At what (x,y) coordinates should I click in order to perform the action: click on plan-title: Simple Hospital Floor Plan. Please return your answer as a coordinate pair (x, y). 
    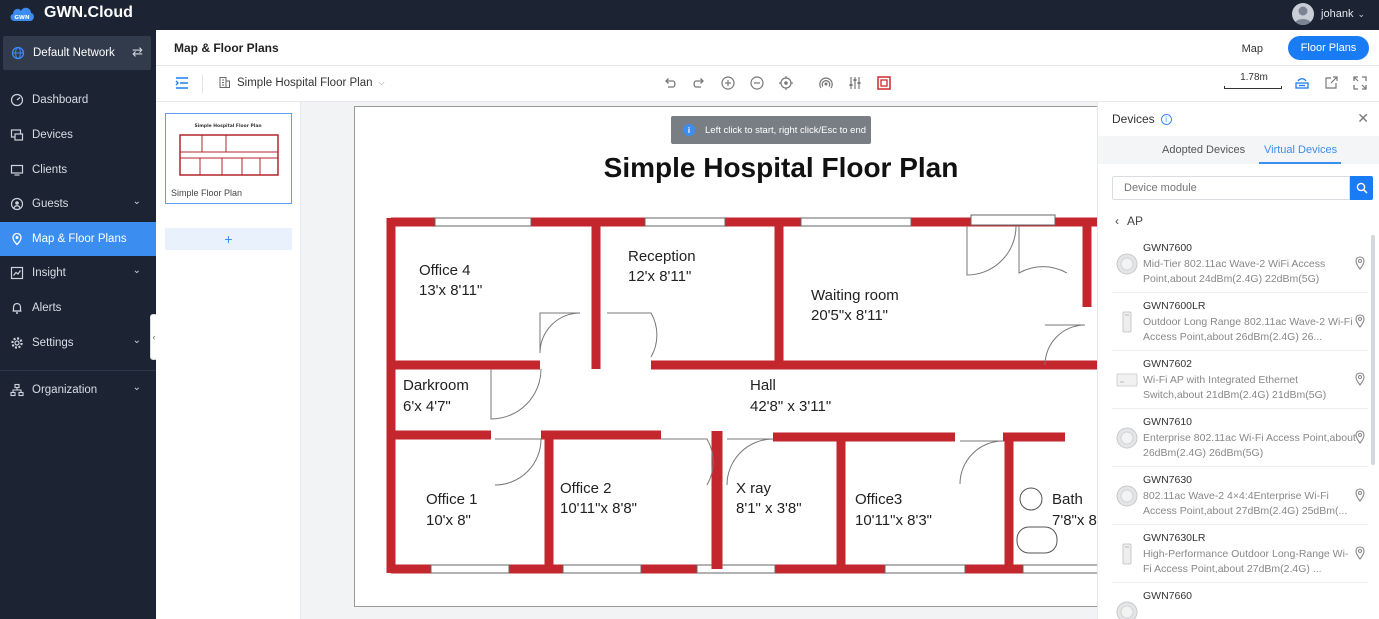
    Looking at the image, I should click on (781, 167).